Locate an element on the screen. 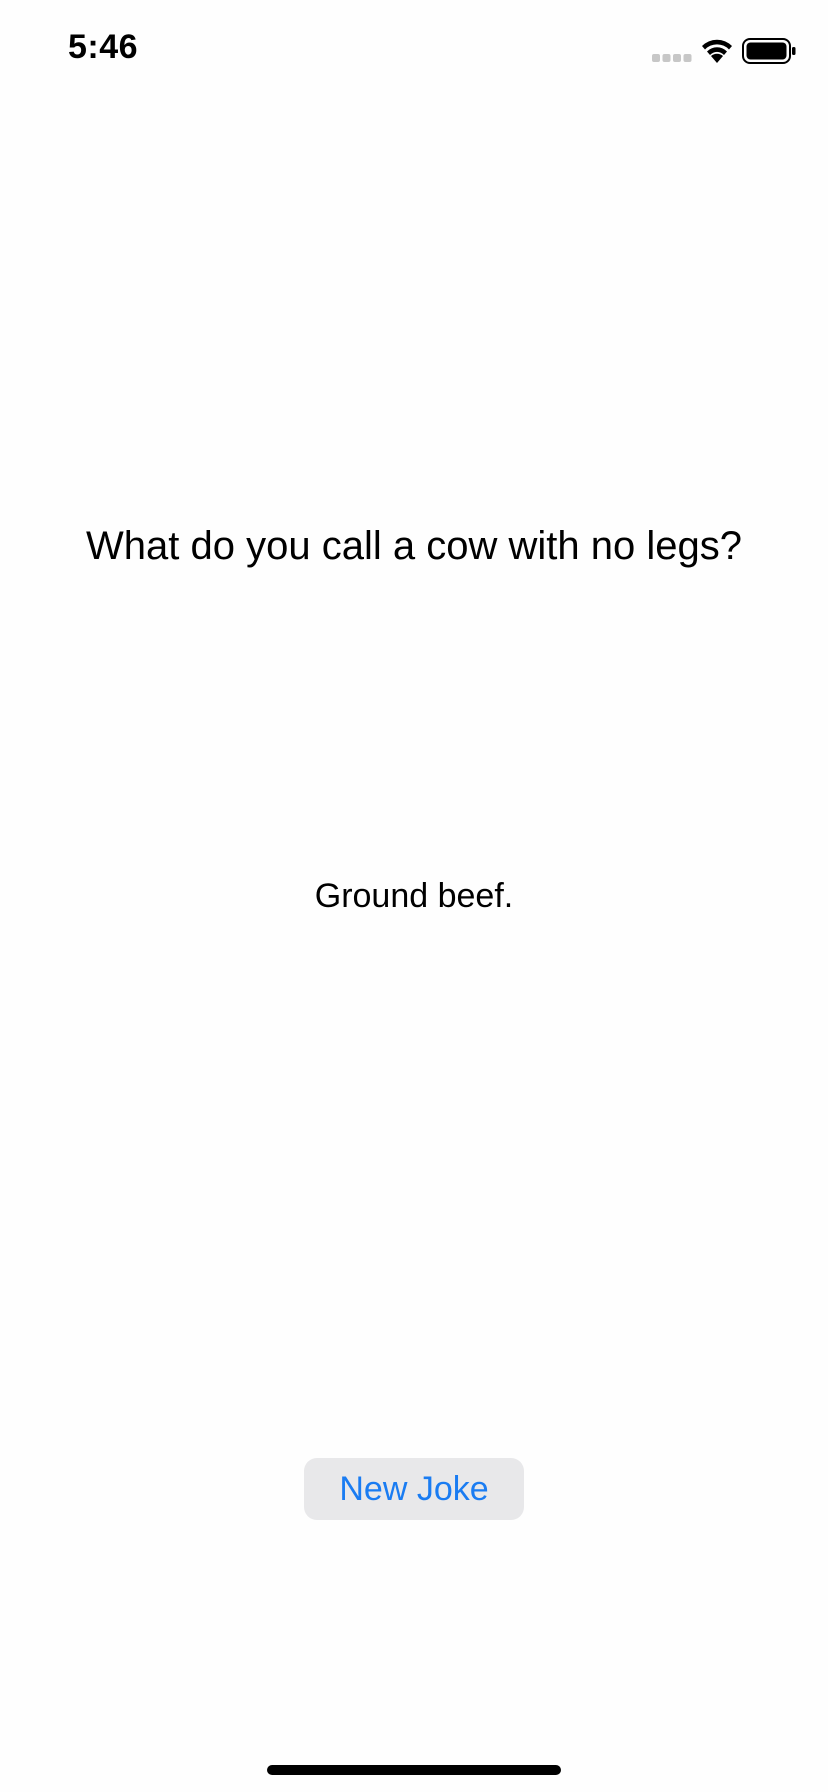 The height and width of the screenshot is (1792, 828). home-indicator is located at coordinates (414, 1770).